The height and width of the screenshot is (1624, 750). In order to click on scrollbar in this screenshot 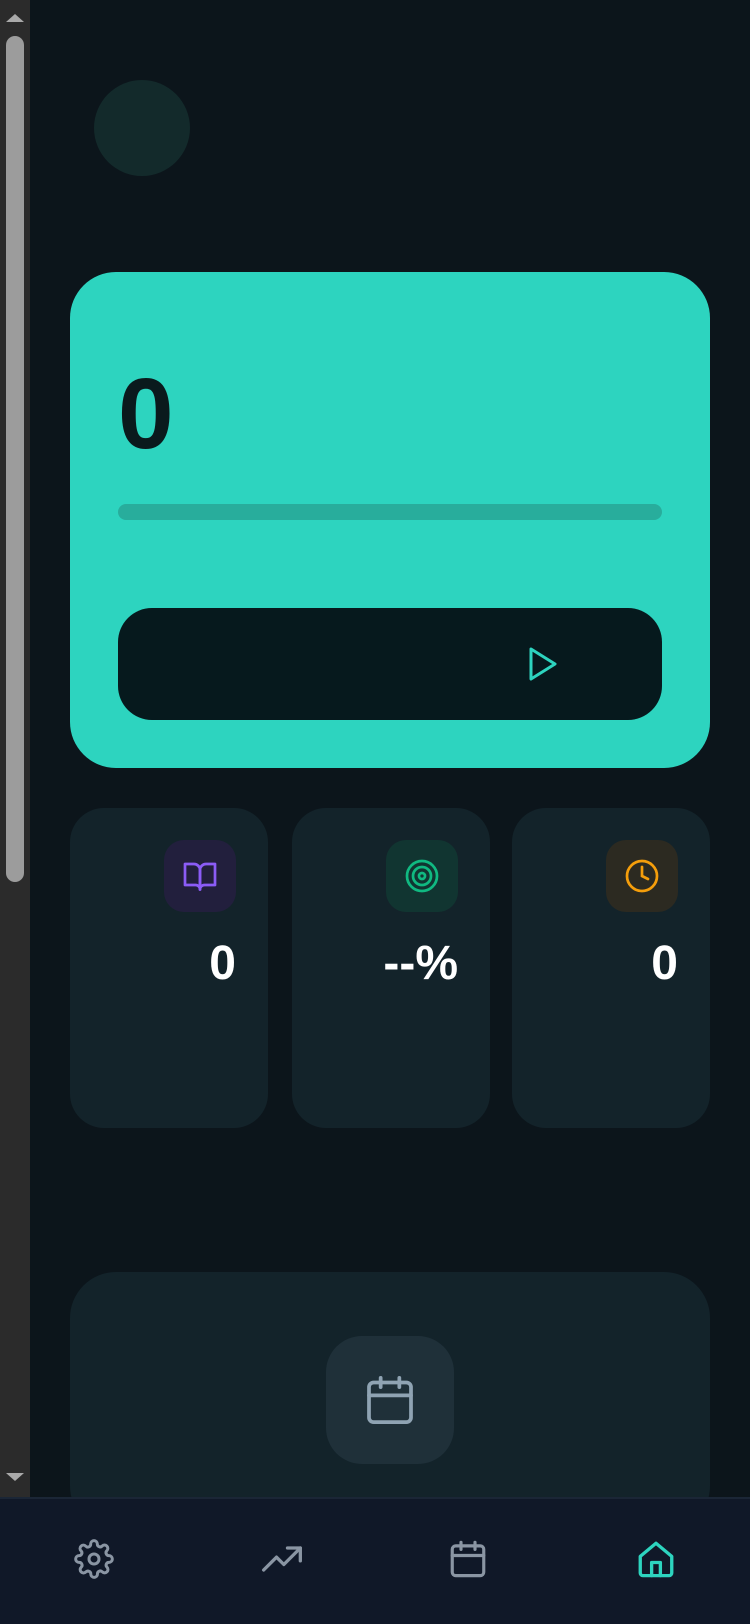, I will do `click(15, 748)`.